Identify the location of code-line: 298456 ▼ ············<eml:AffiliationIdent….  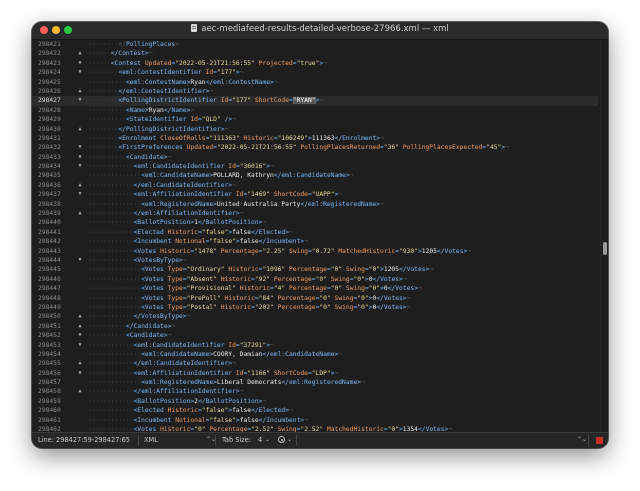
(315, 373).